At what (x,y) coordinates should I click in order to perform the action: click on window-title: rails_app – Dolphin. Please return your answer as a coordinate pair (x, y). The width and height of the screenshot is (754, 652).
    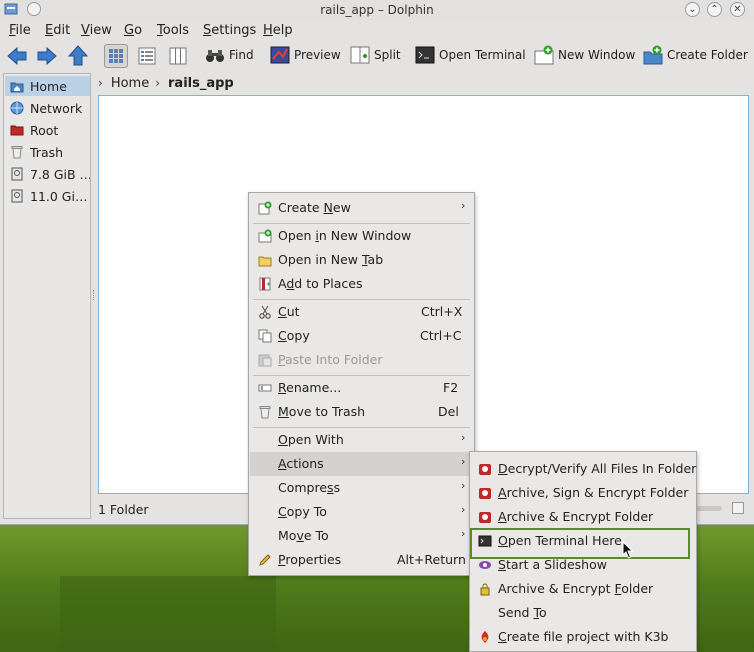
    Looking at the image, I should click on (377, 10).